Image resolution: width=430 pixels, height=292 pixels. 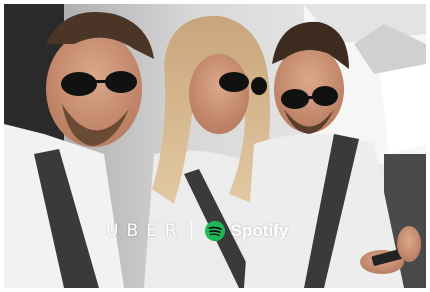 I want to click on uber-logo-text: UBER, so click(x=145, y=231).